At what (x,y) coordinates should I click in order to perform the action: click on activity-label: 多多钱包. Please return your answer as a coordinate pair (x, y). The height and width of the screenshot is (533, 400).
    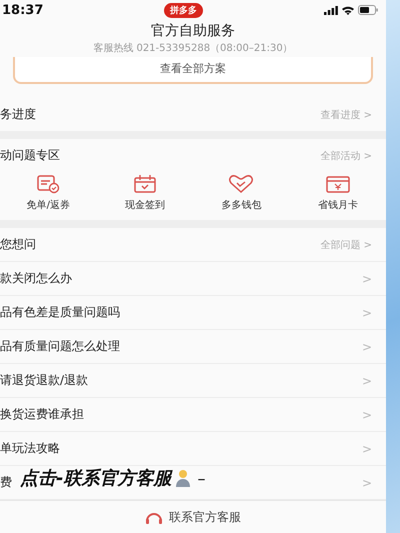
    Looking at the image, I should click on (241, 205).